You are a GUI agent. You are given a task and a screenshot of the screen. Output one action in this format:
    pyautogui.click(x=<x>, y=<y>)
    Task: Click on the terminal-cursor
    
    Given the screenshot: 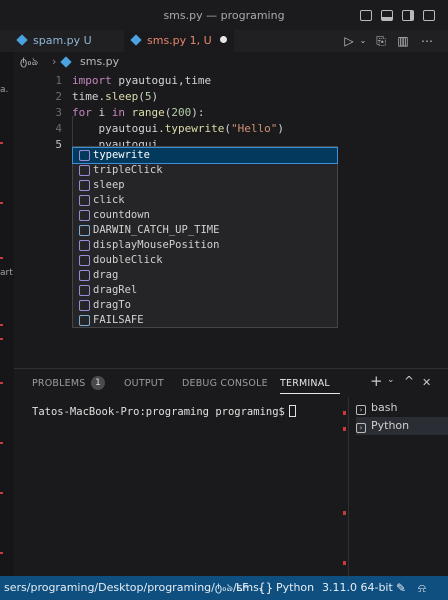 What is the action you would take?
    pyautogui.click(x=292, y=411)
    